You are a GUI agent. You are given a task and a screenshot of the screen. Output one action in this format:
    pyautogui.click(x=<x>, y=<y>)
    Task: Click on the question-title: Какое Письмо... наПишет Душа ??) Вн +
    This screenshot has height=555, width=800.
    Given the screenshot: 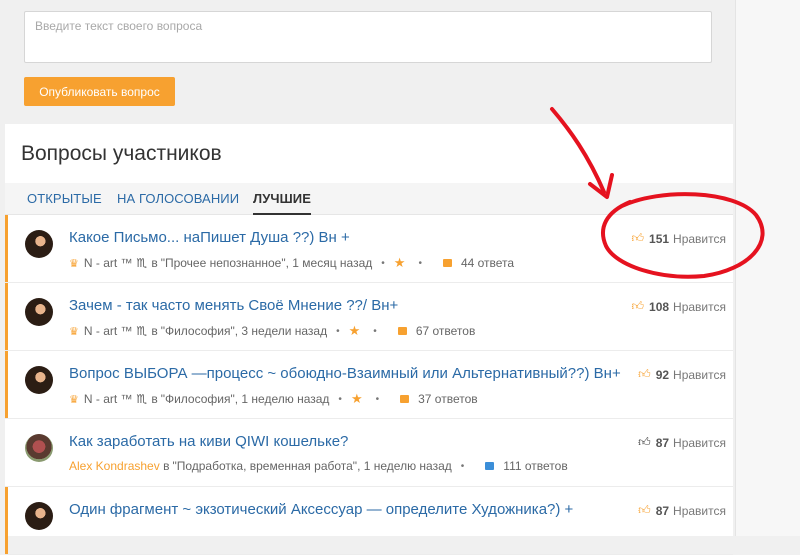 What is the action you would take?
    pyautogui.click(x=209, y=237)
    